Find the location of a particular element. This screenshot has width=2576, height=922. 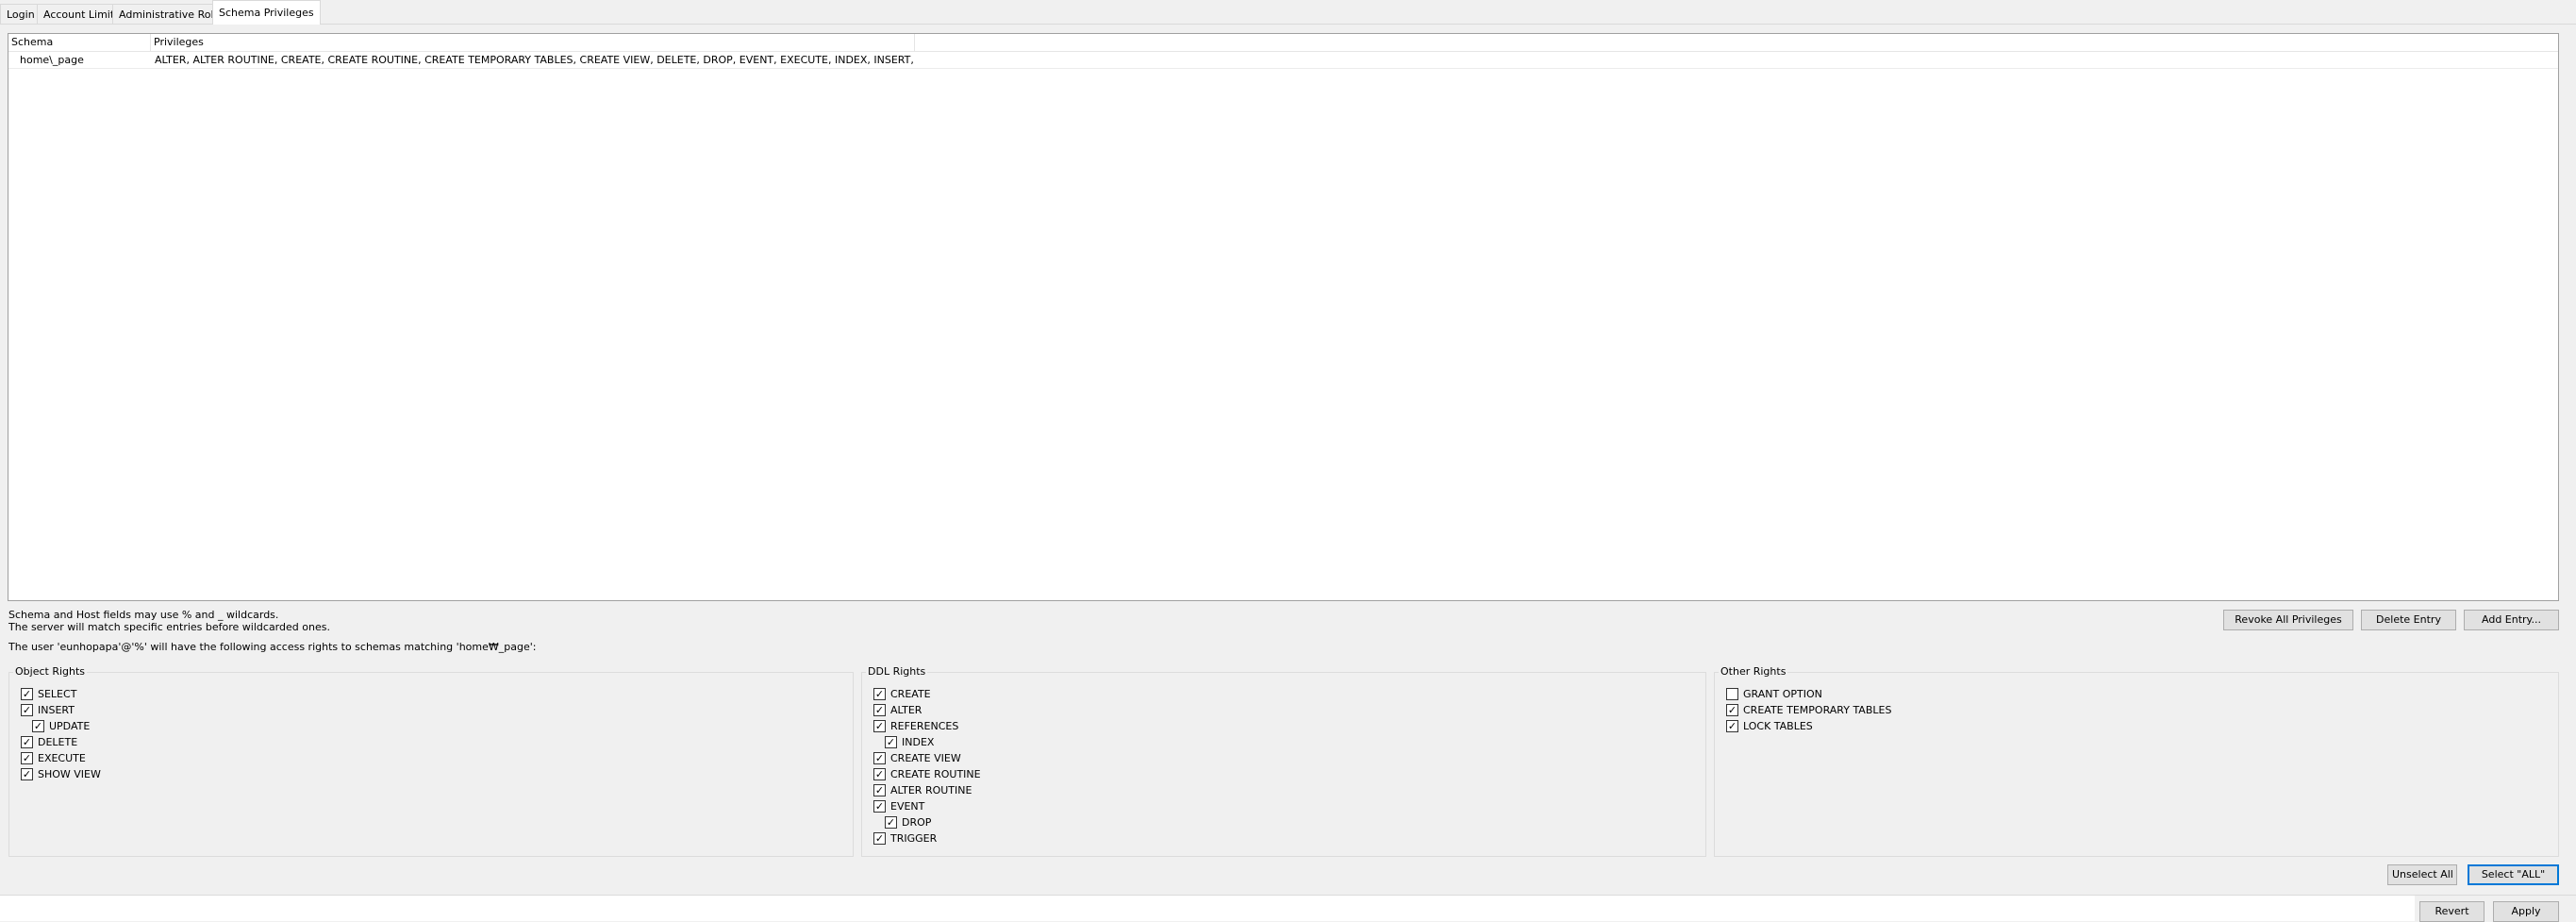

delete-entry-button: Delete Entry is located at coordinates (2408, 620).